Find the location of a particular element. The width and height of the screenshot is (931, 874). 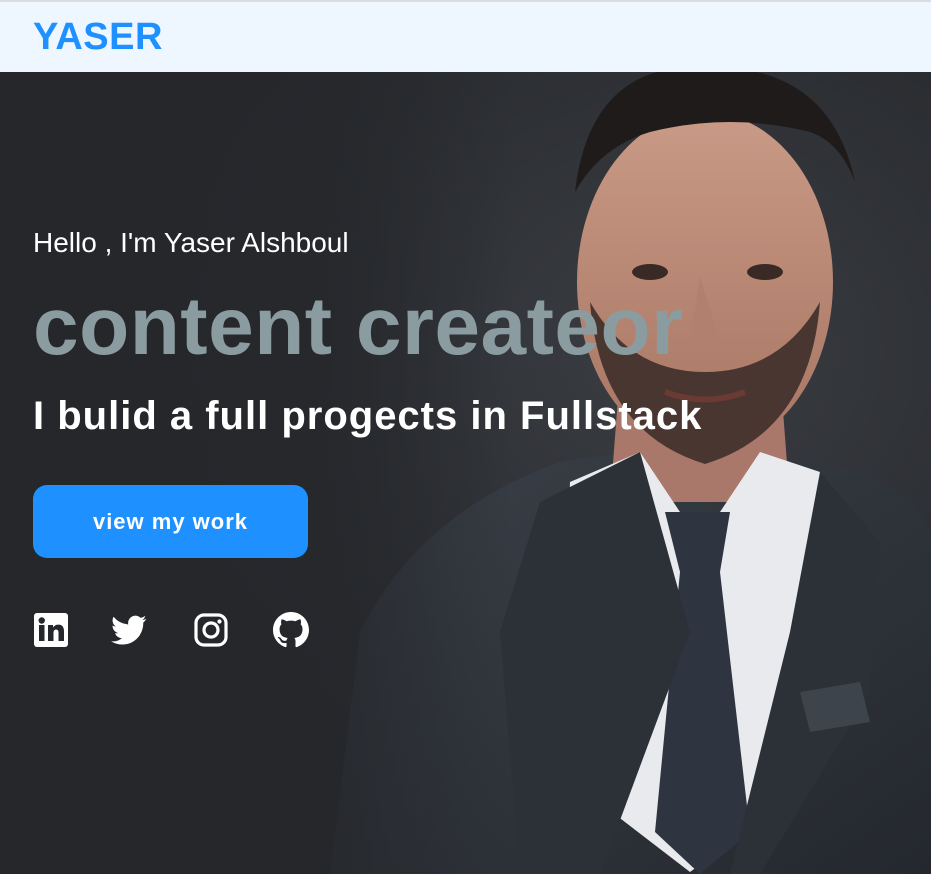

tagline-text: I bulid a full progects in Fullstack is located at coordinates (368, 416).